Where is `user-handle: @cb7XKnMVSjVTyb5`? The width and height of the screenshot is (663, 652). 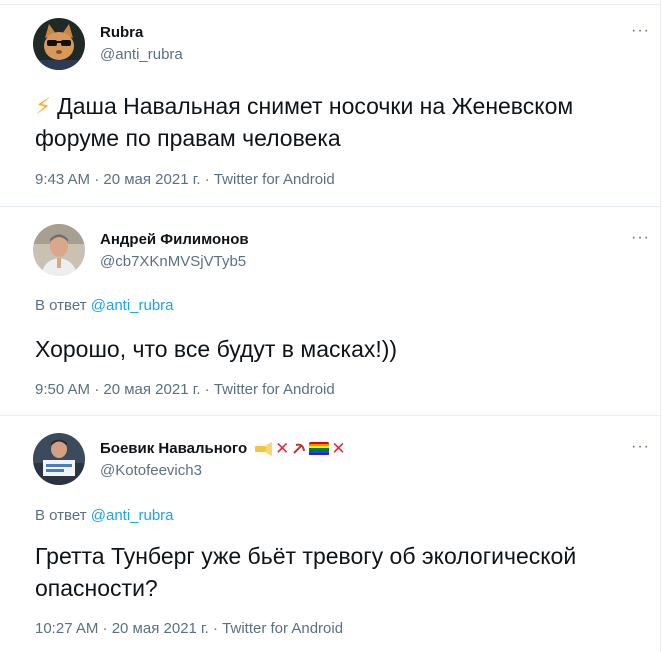
user-handle: @cb7XKnMVSjVTyb5 is located at coordinates (173, 261).